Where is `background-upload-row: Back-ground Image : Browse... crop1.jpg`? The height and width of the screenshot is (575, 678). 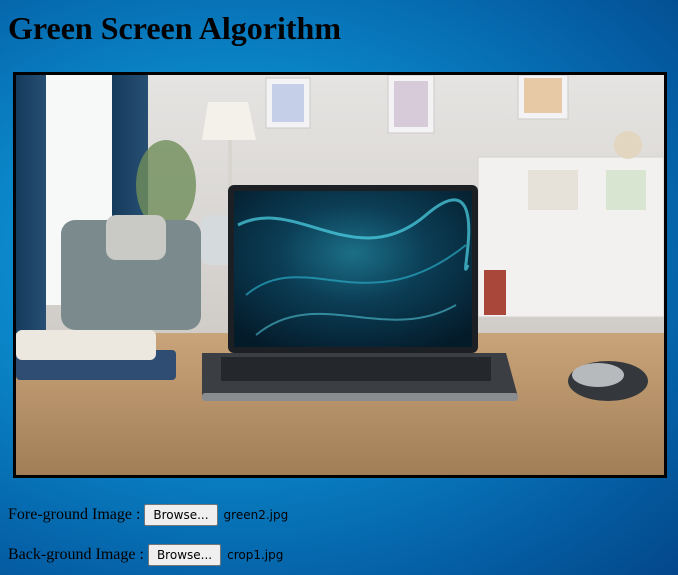
background-upload-row: Back-ground Image : Browse... crop1.jpg is located at coordinates (145, 555).